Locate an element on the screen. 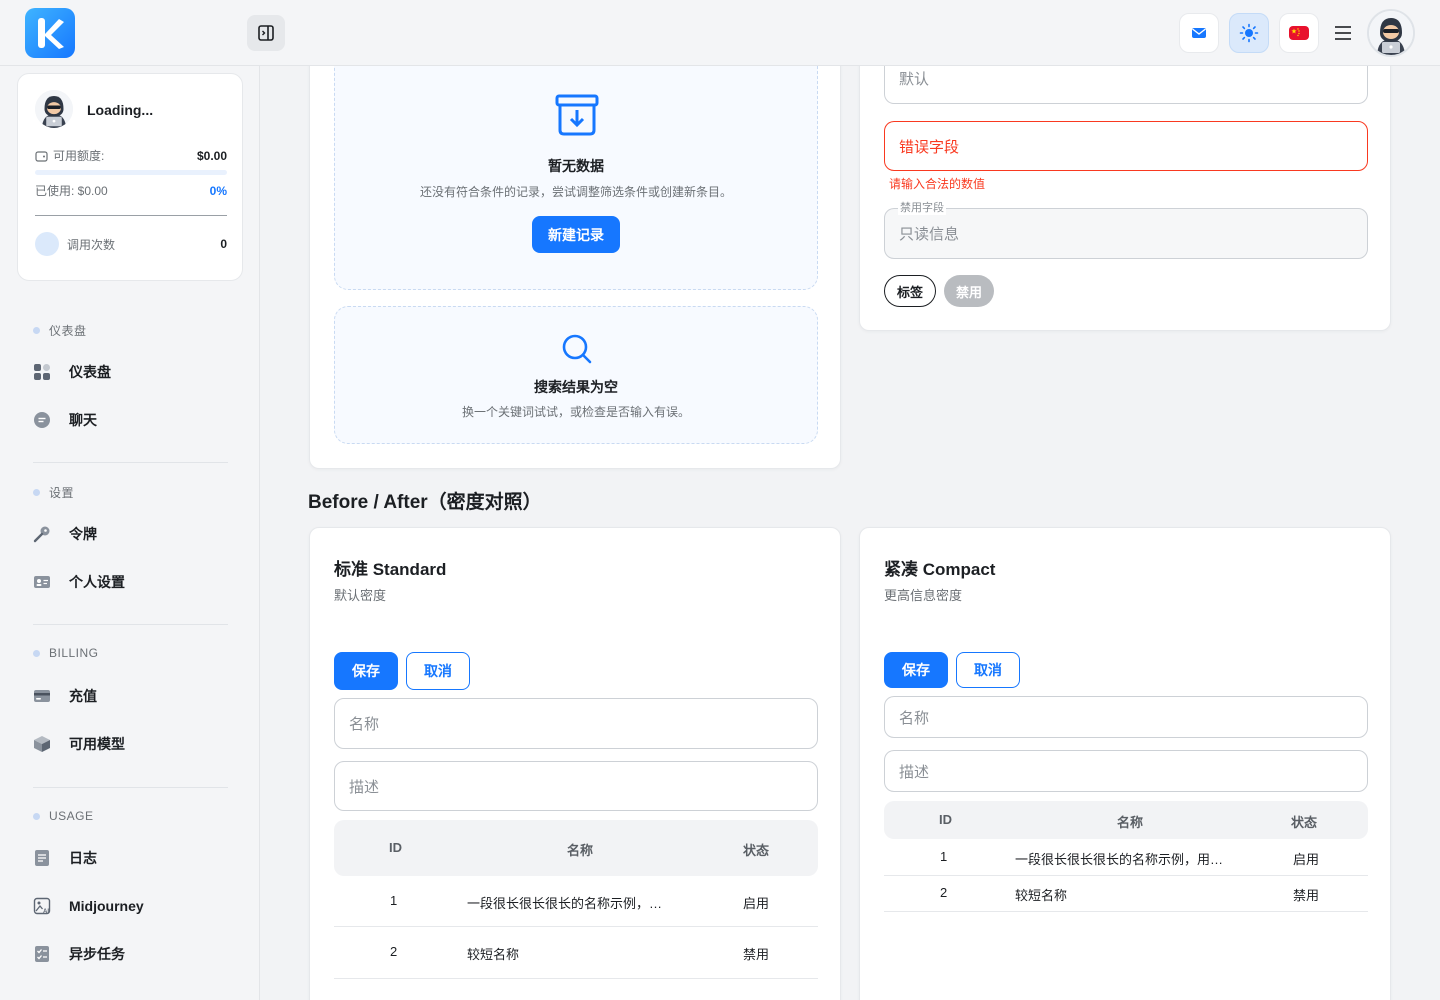 This screenshot has height=1000, width=1440. sidebar-item-label: 充值 is located at coordinates (83, 696).